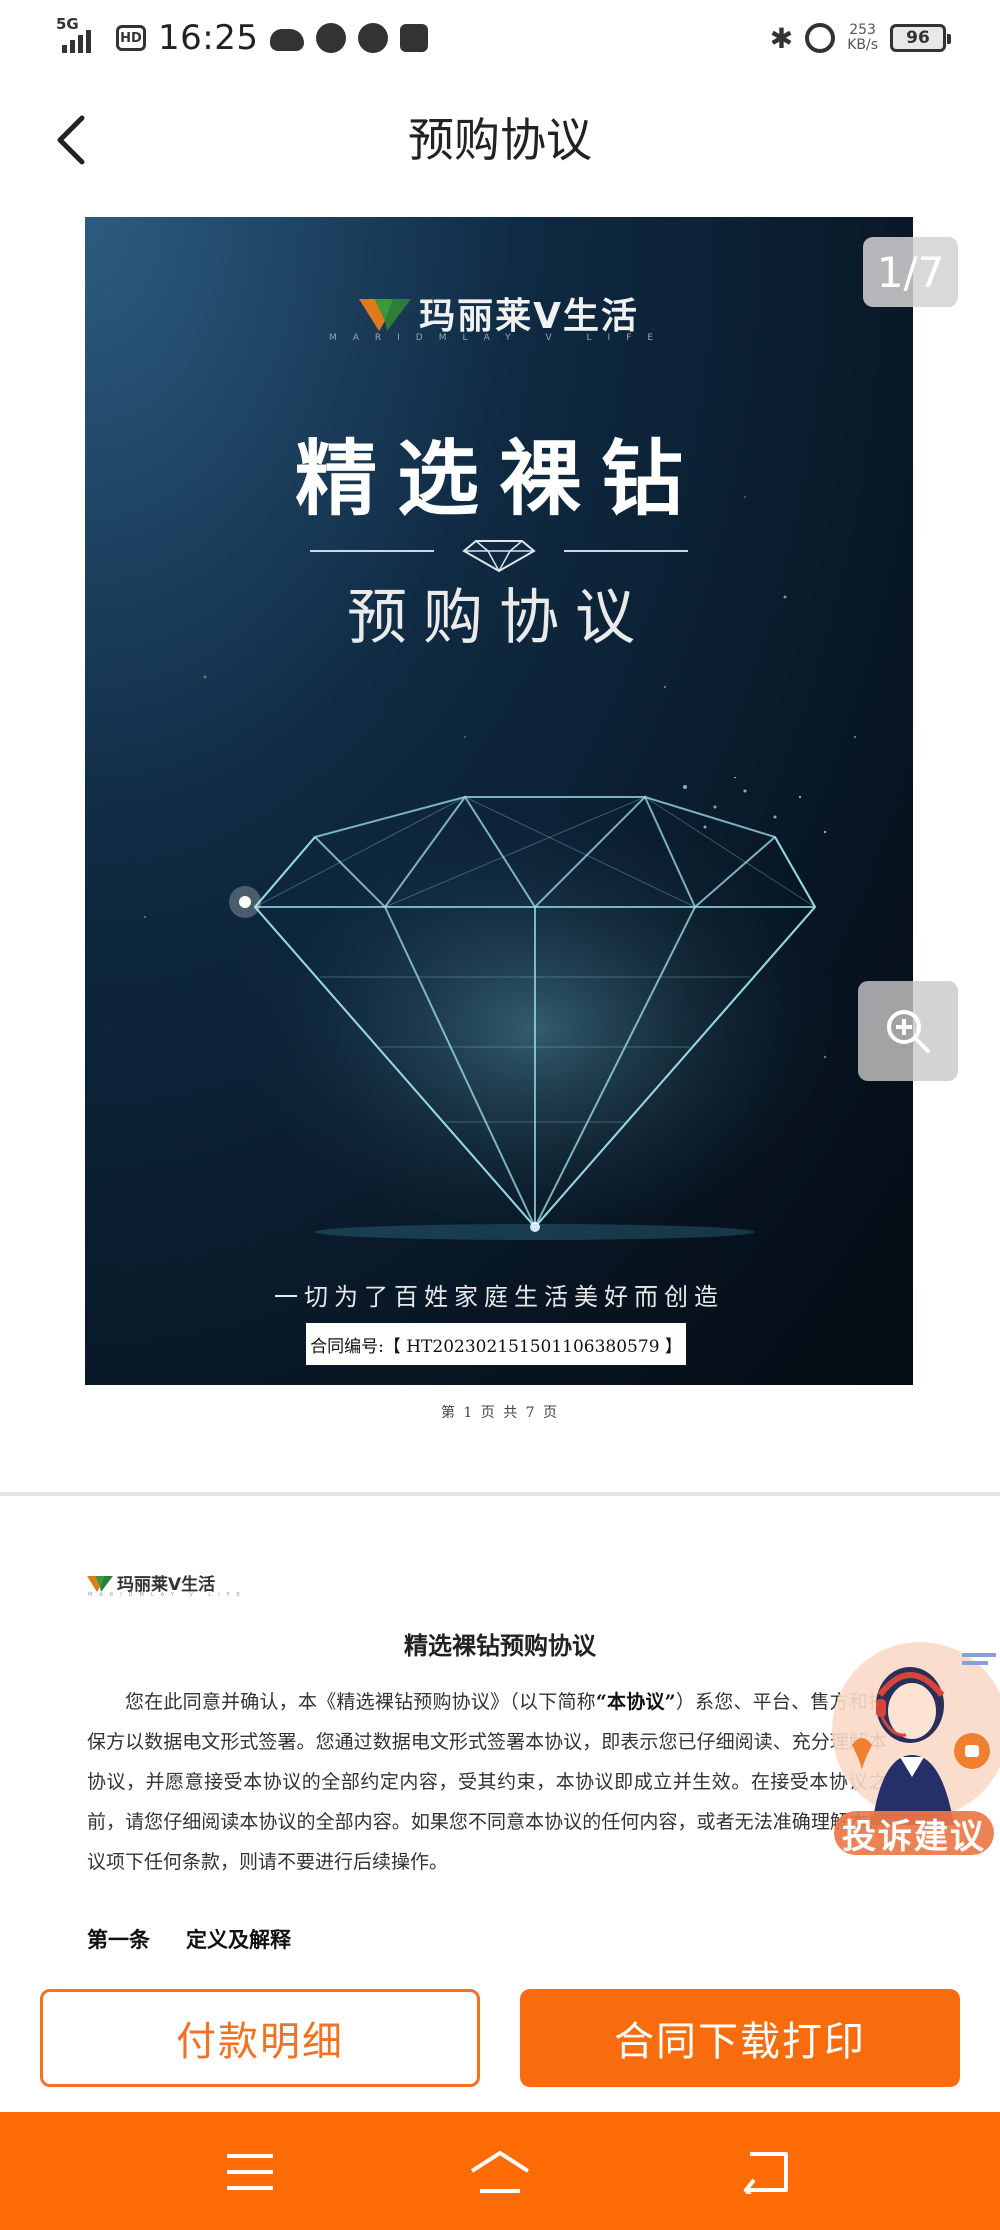  Describe the element at coordinates (910, 272) in the screenshot. I see `page-indicator: 1/7` at that location.